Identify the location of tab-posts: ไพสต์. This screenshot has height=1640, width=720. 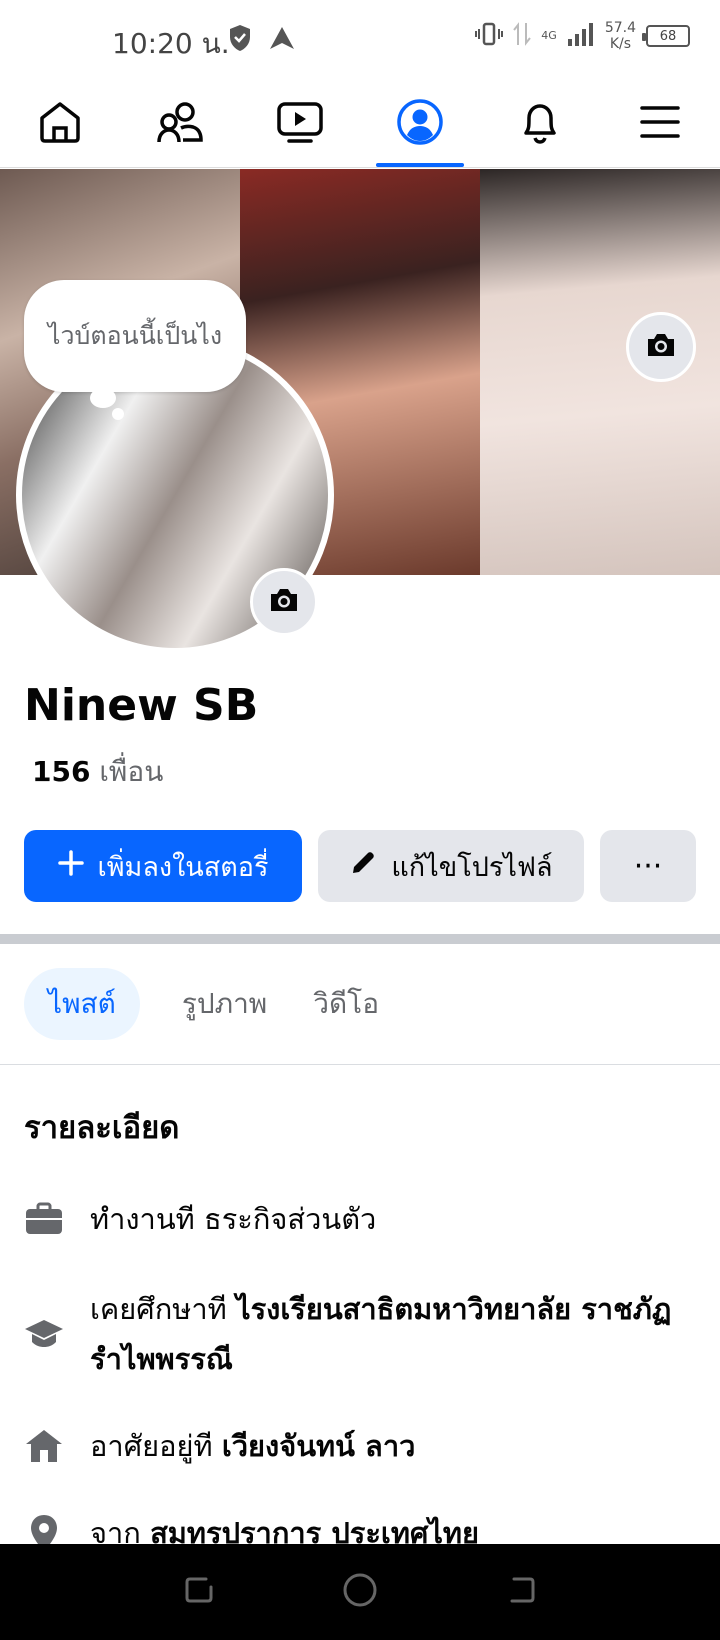
(82, 1004).